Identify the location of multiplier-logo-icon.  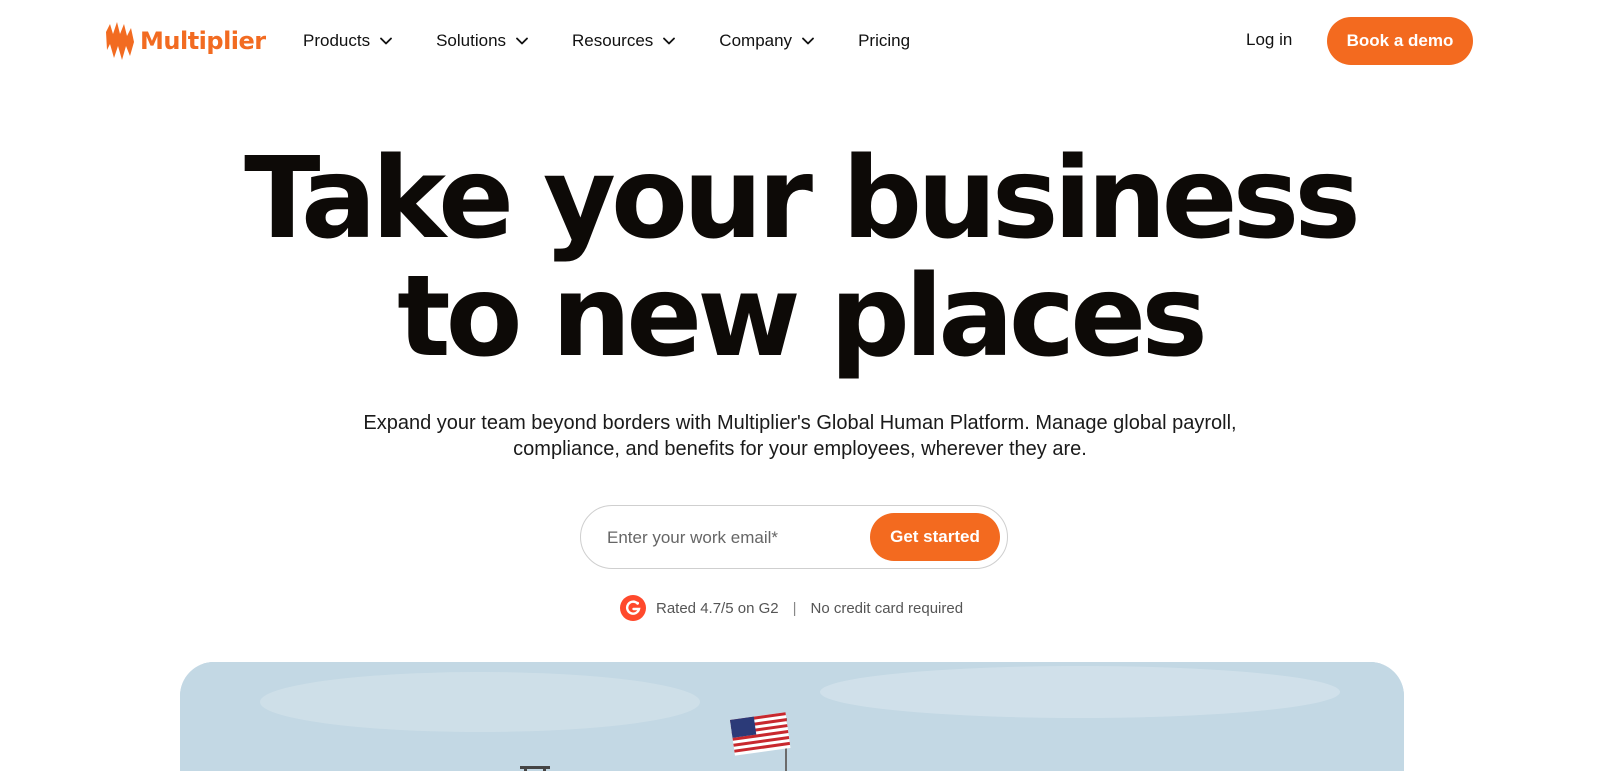
(120, 41).